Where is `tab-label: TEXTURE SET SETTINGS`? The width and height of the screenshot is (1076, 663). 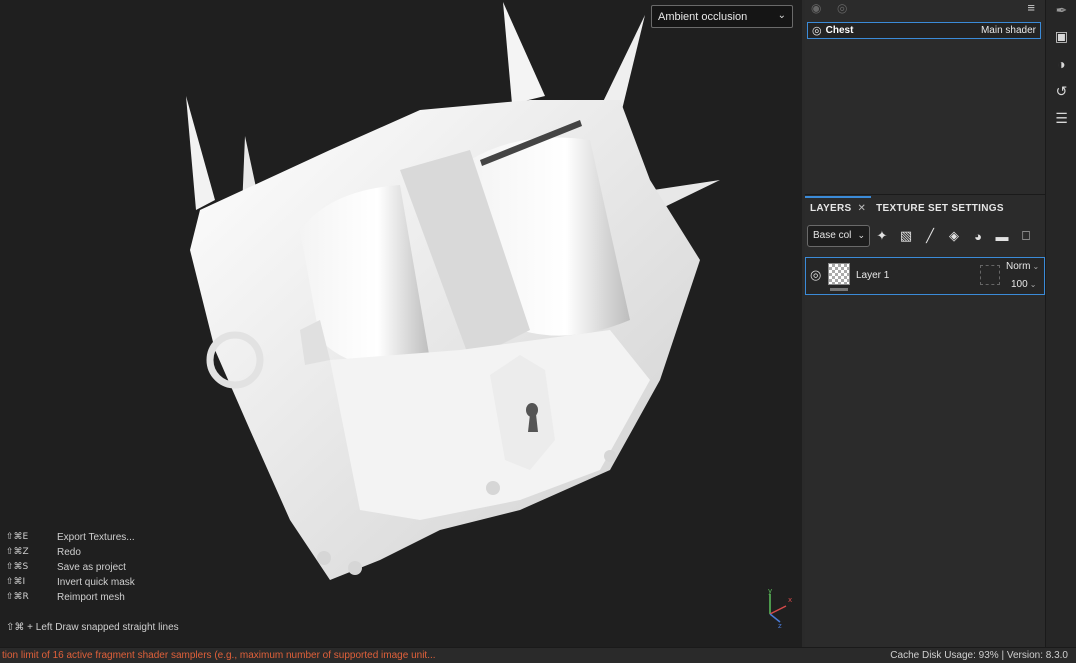 tab-label: TEXTURE SET SETTINGS is located at coordinates (940, 208).